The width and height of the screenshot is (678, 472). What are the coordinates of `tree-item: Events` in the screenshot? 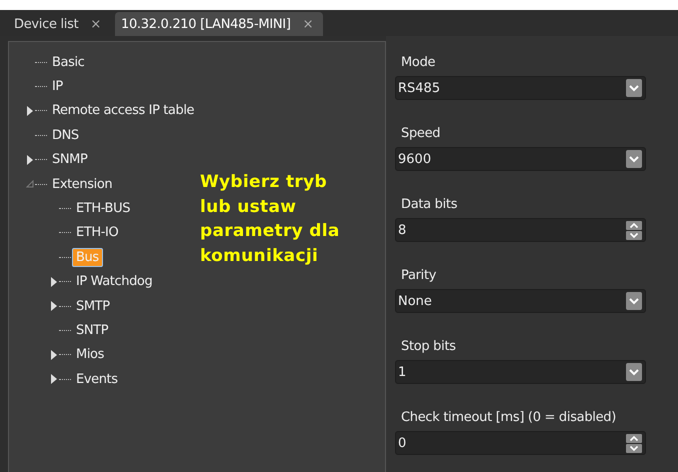 It's located at (97, 379).